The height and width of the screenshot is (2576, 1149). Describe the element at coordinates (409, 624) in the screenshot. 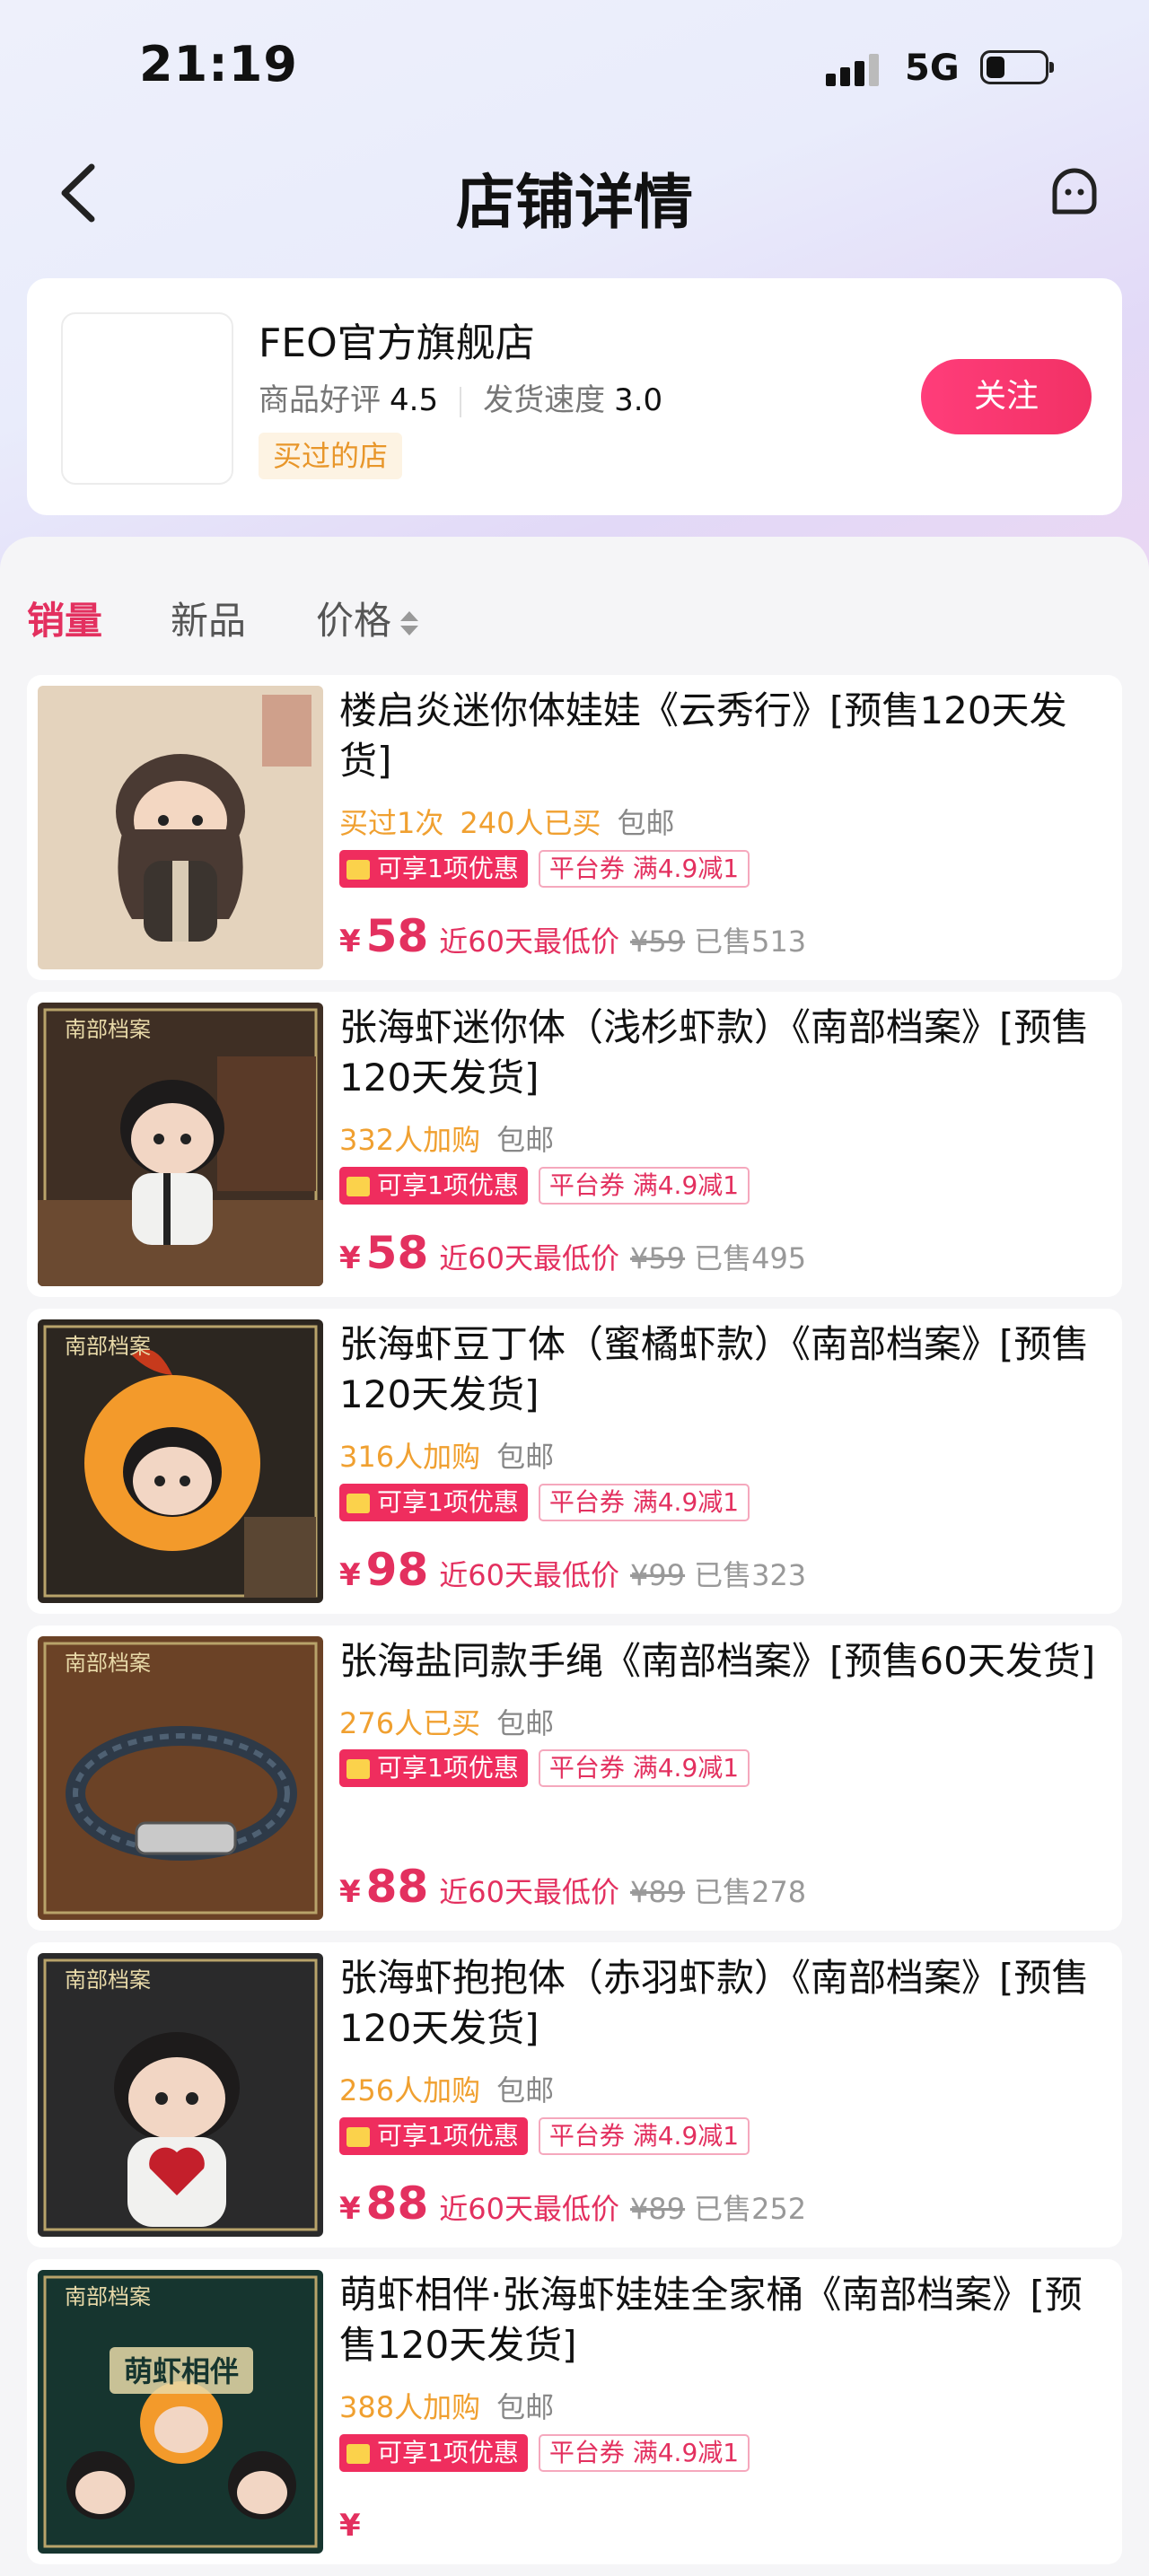

I see `sort-arrows-icon` at that location.